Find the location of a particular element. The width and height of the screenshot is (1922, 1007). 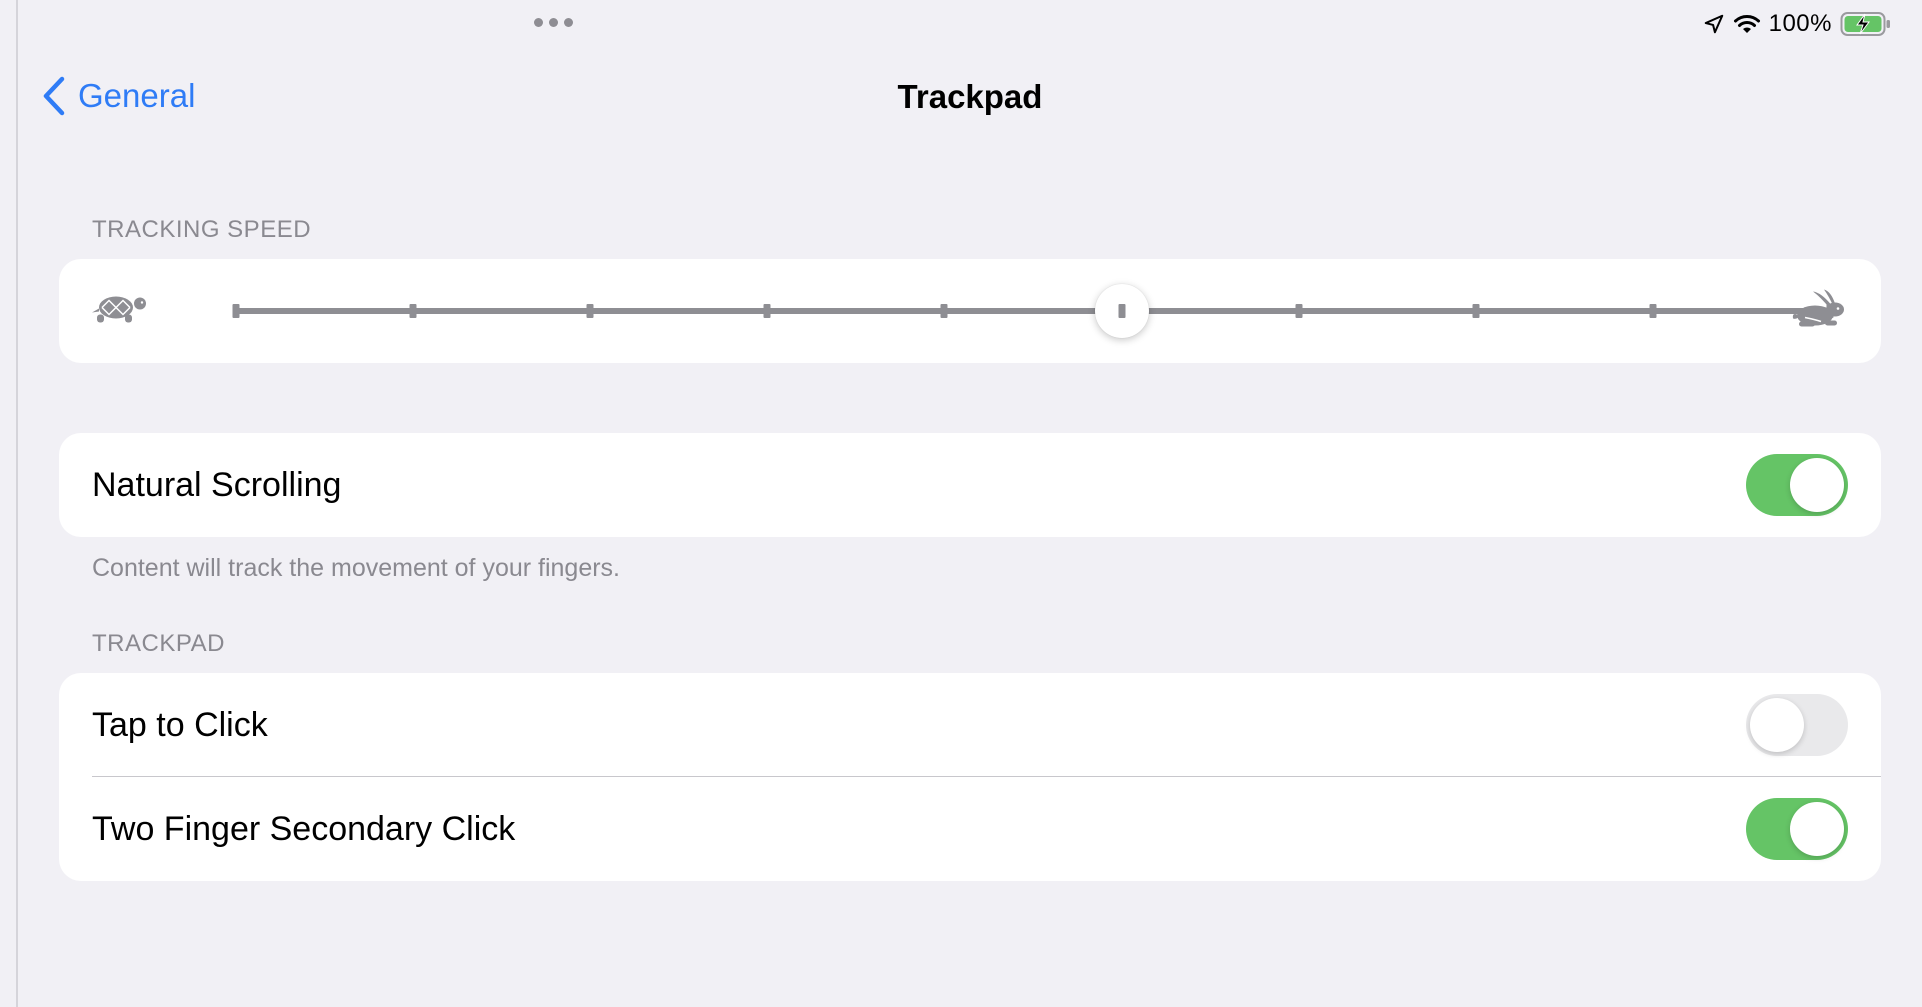

tracking-speed-slider-track is located at coordinates (1033, 311).